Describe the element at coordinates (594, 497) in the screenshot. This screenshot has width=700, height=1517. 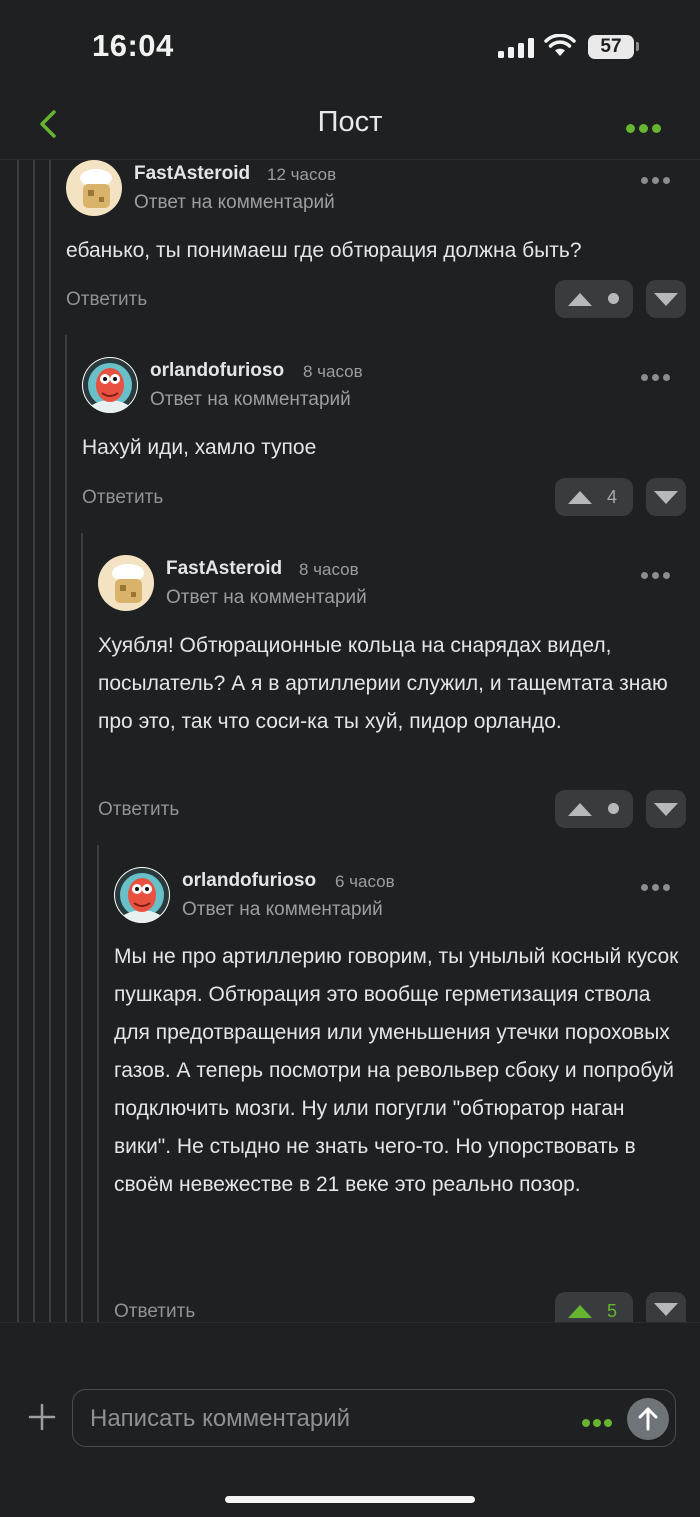
I see `upvote-button: 4` at that location.